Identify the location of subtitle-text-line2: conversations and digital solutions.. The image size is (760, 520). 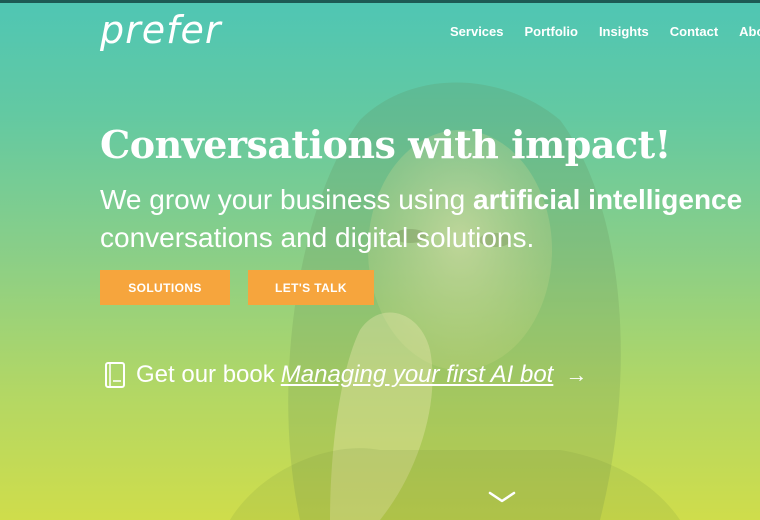
(317, 237).